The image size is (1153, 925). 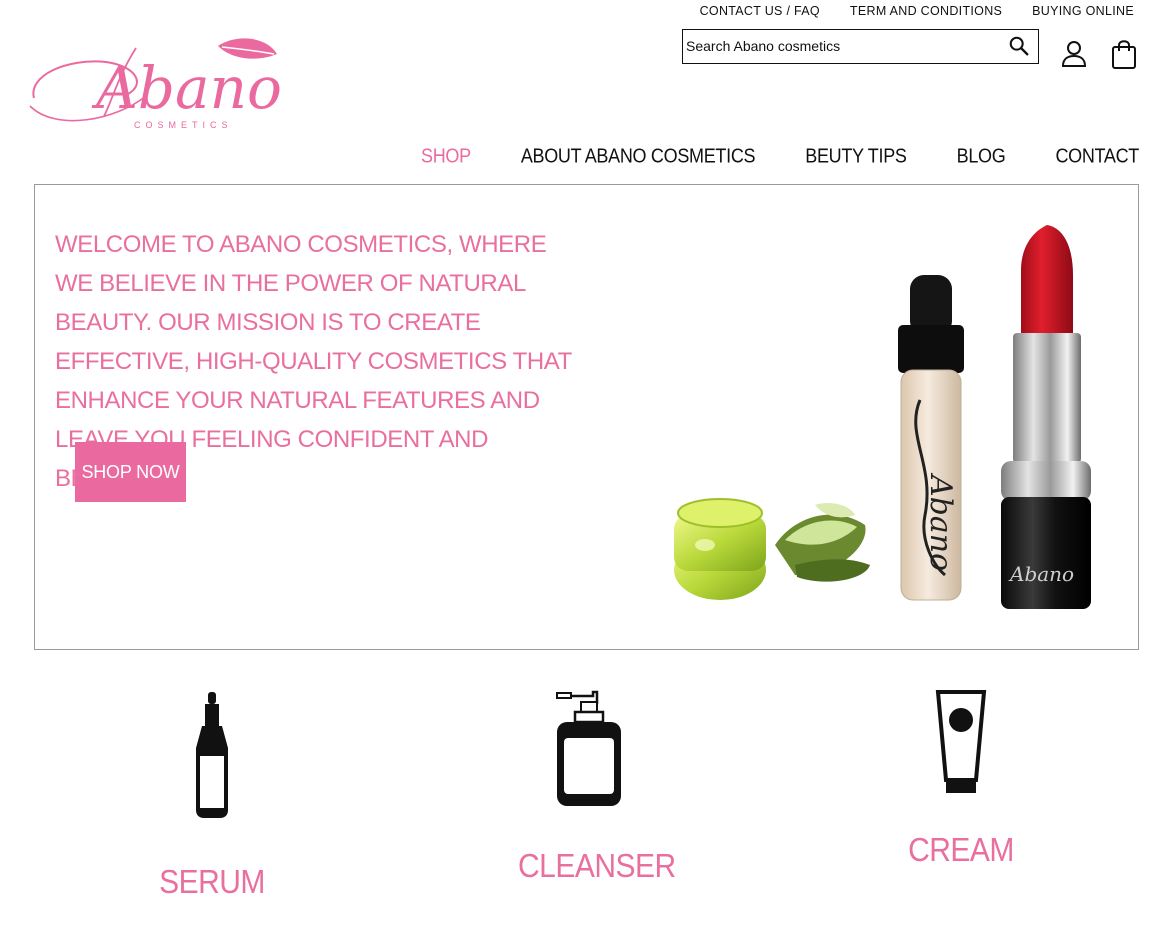 I want to click on pump-bottle-icon, so click(x=588, y=748).